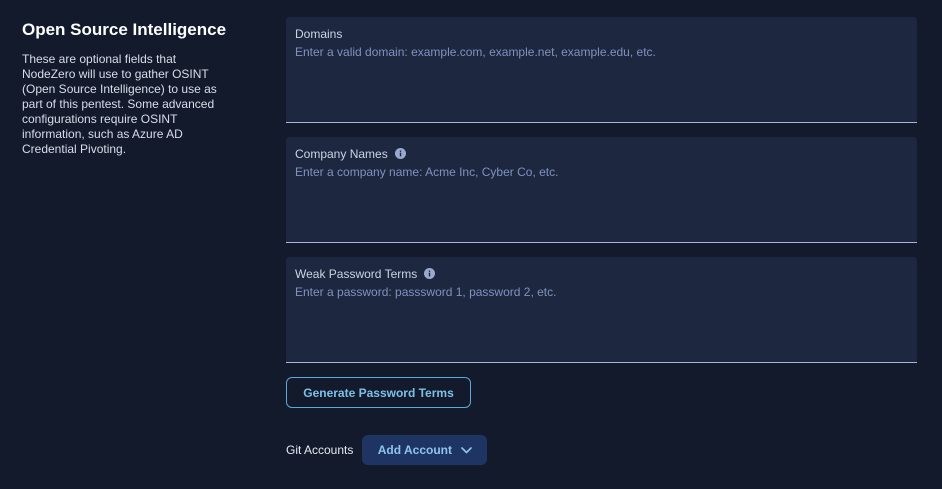 This screenshot has width=942, height=489. Describe the element at coordinates (601, 273) in the screenshot. I see `weak-password-terms-label-row: Weak Password Terms` at that location.